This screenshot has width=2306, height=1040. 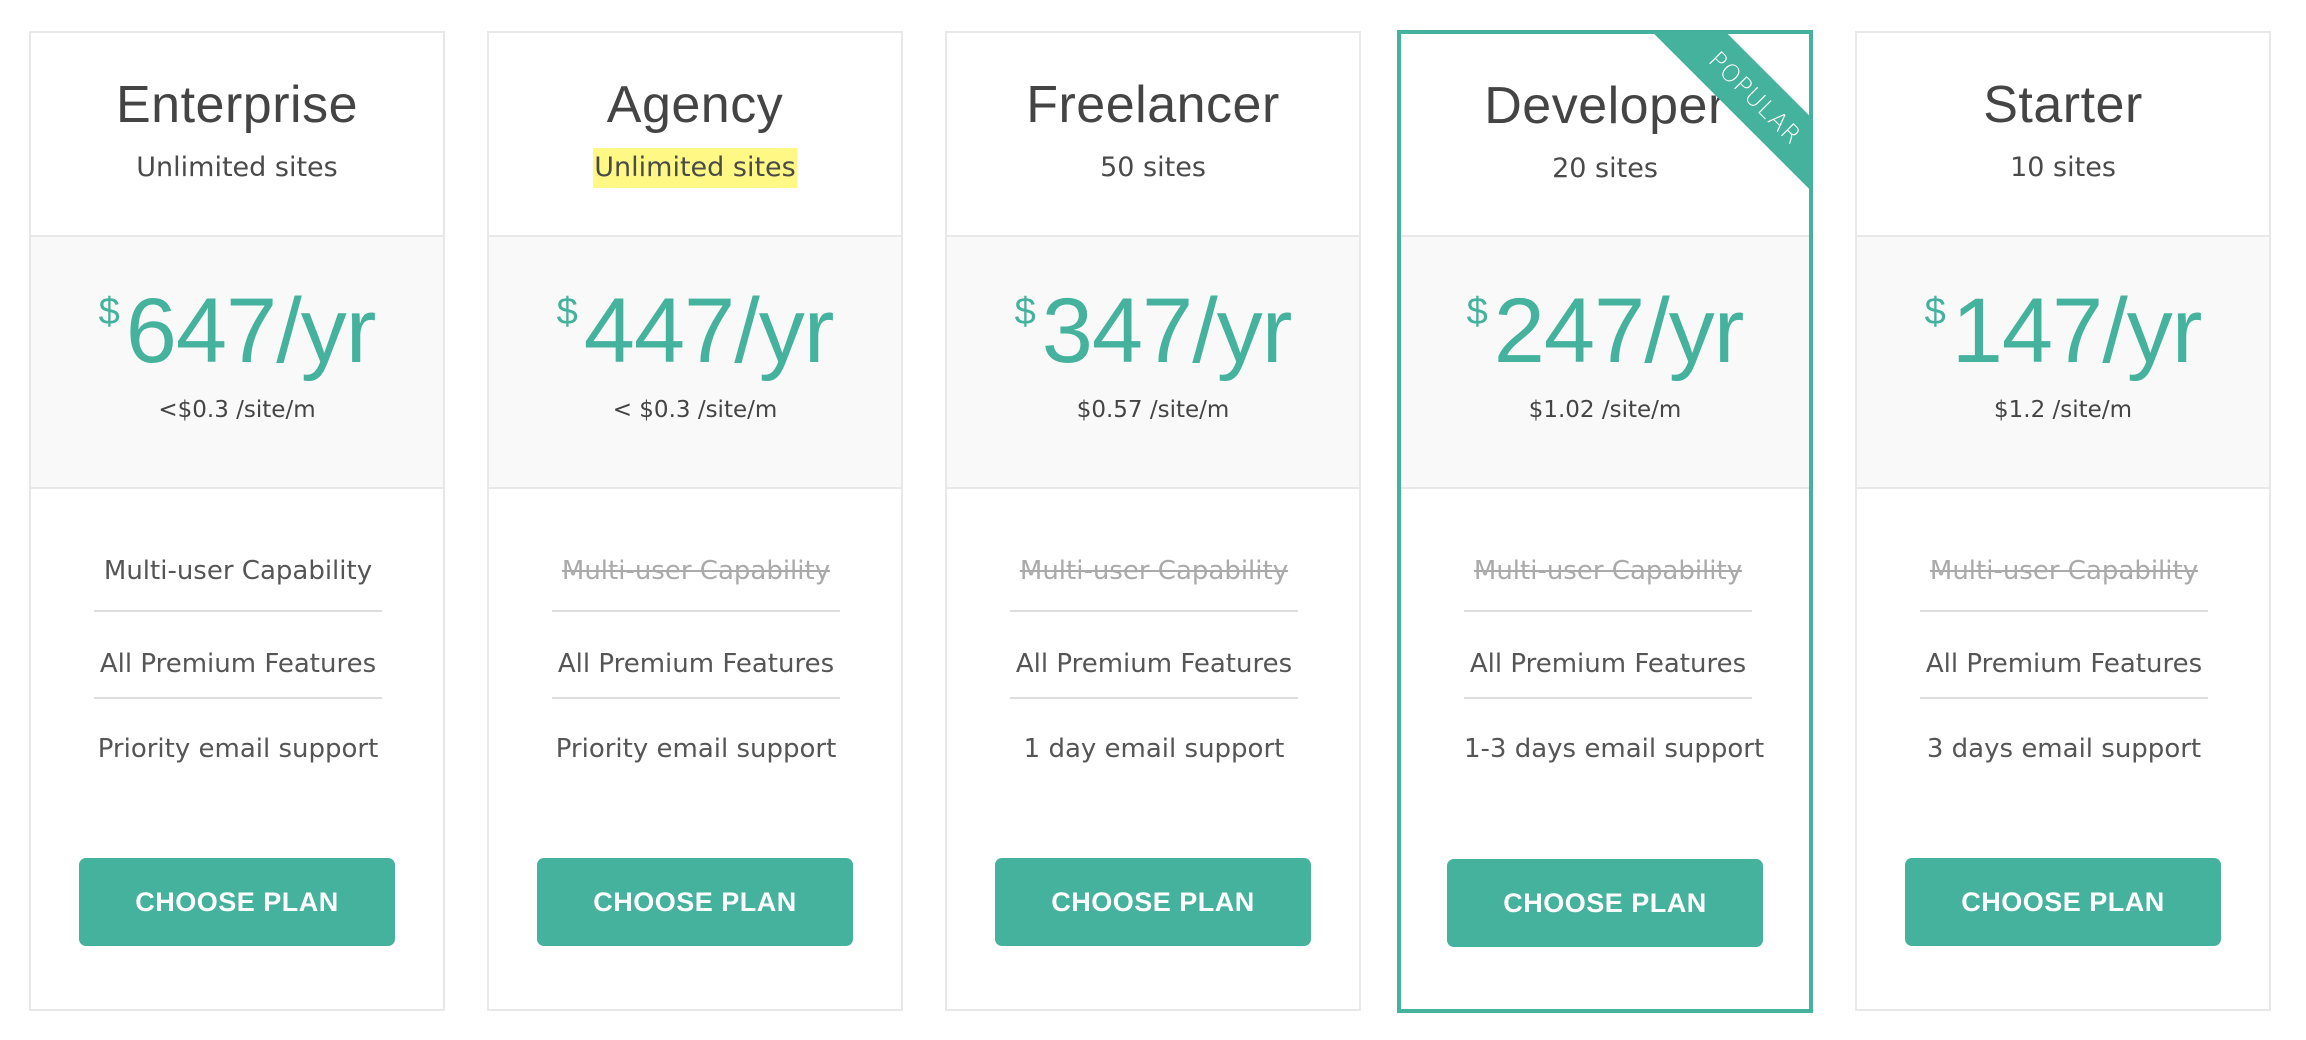 I want to click on plan-price-section: $147/yr $1.2 /site/m, so click(x=2063, y=363).